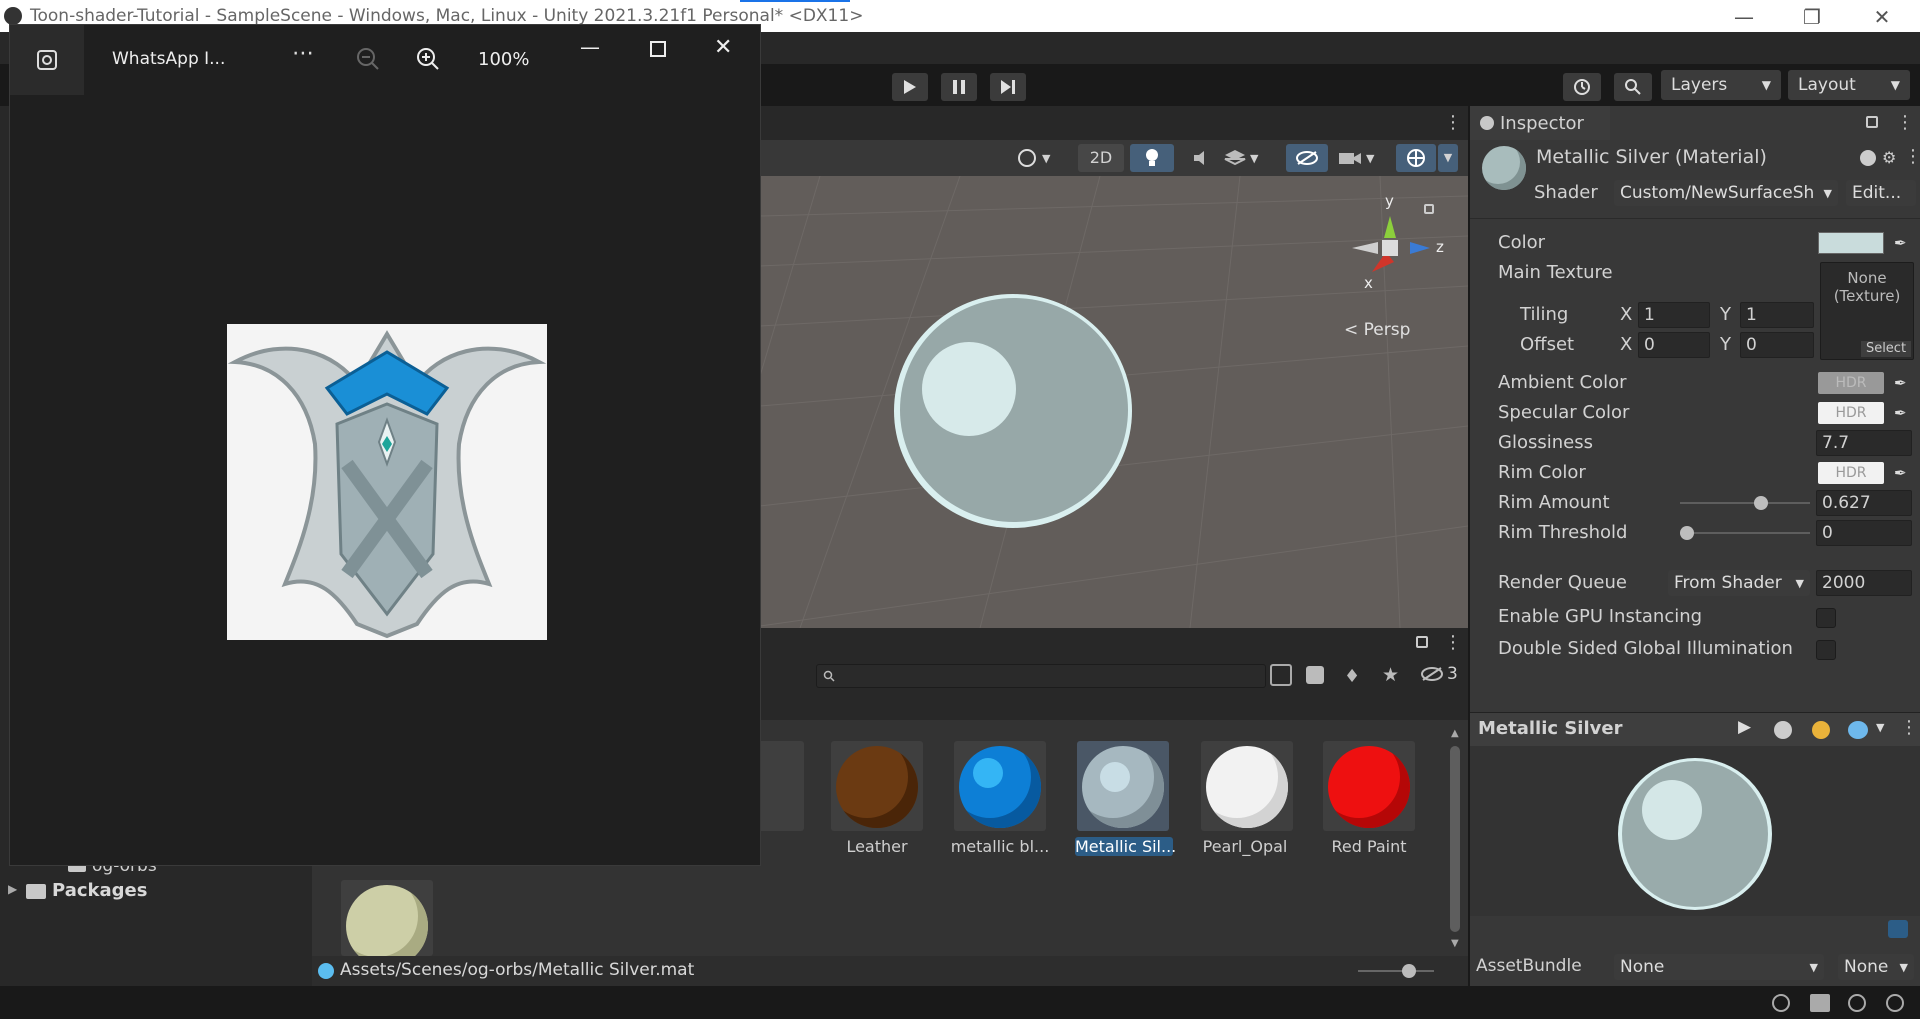 This screenshot has height=1019, width=1920. I want to click on chevron-down-icon: ▼, so click(1880, 727).